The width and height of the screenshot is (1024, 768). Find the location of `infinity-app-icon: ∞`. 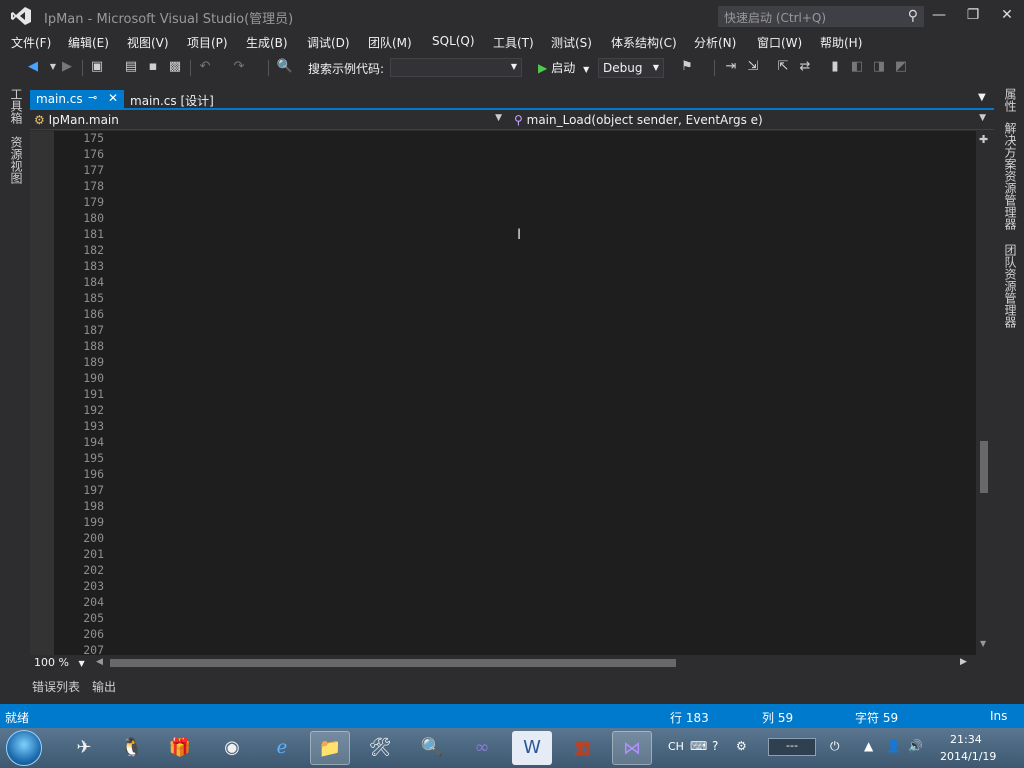

infinity-app-icon: ∞ is located at coordinates (482, 748).